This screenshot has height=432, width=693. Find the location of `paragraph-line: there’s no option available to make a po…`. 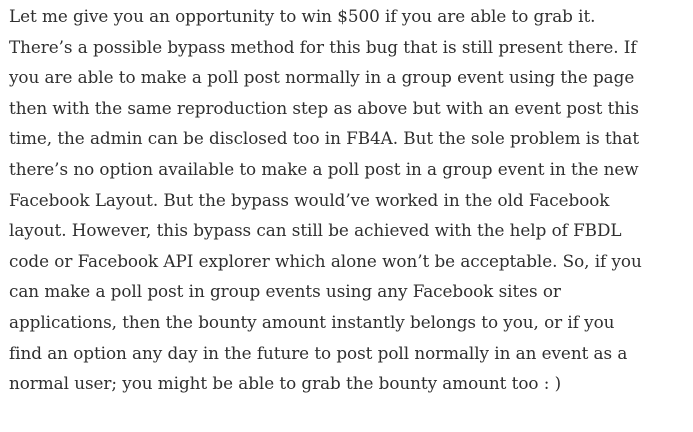

paragraph-line: there’s no option available to make a po… is located at coordinates (324, 168).